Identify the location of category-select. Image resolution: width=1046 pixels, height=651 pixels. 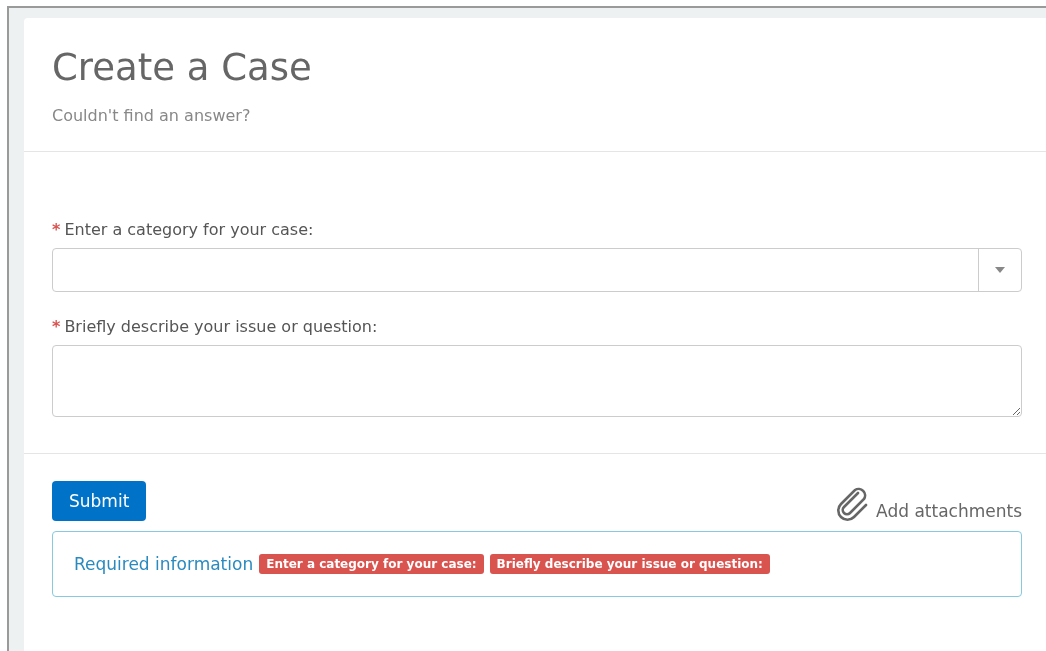
(537, 270).